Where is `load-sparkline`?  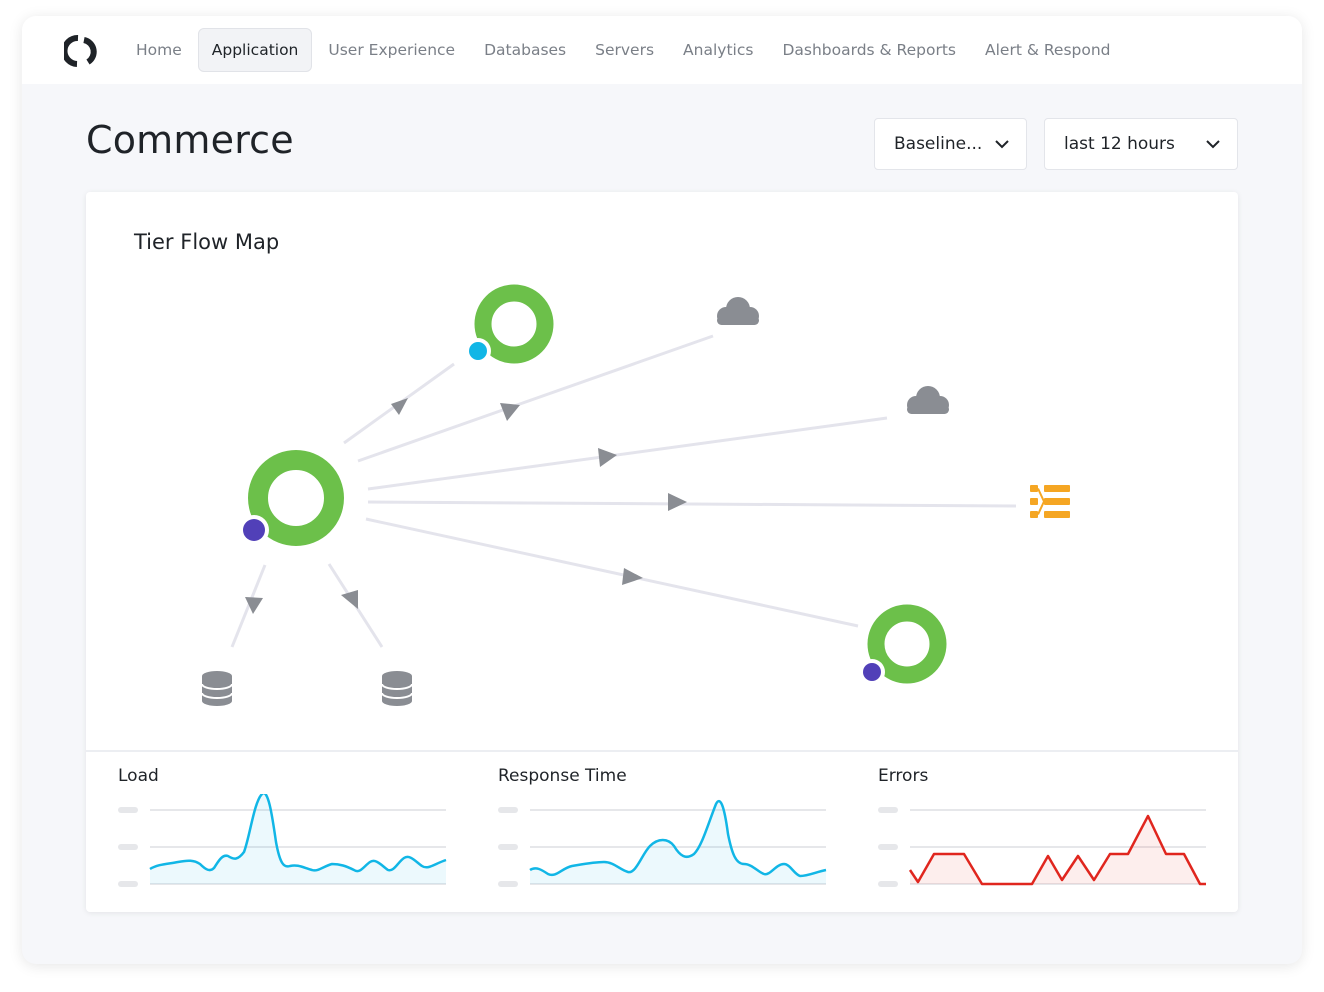 load-sparkline is located at coordinates (282, 840).